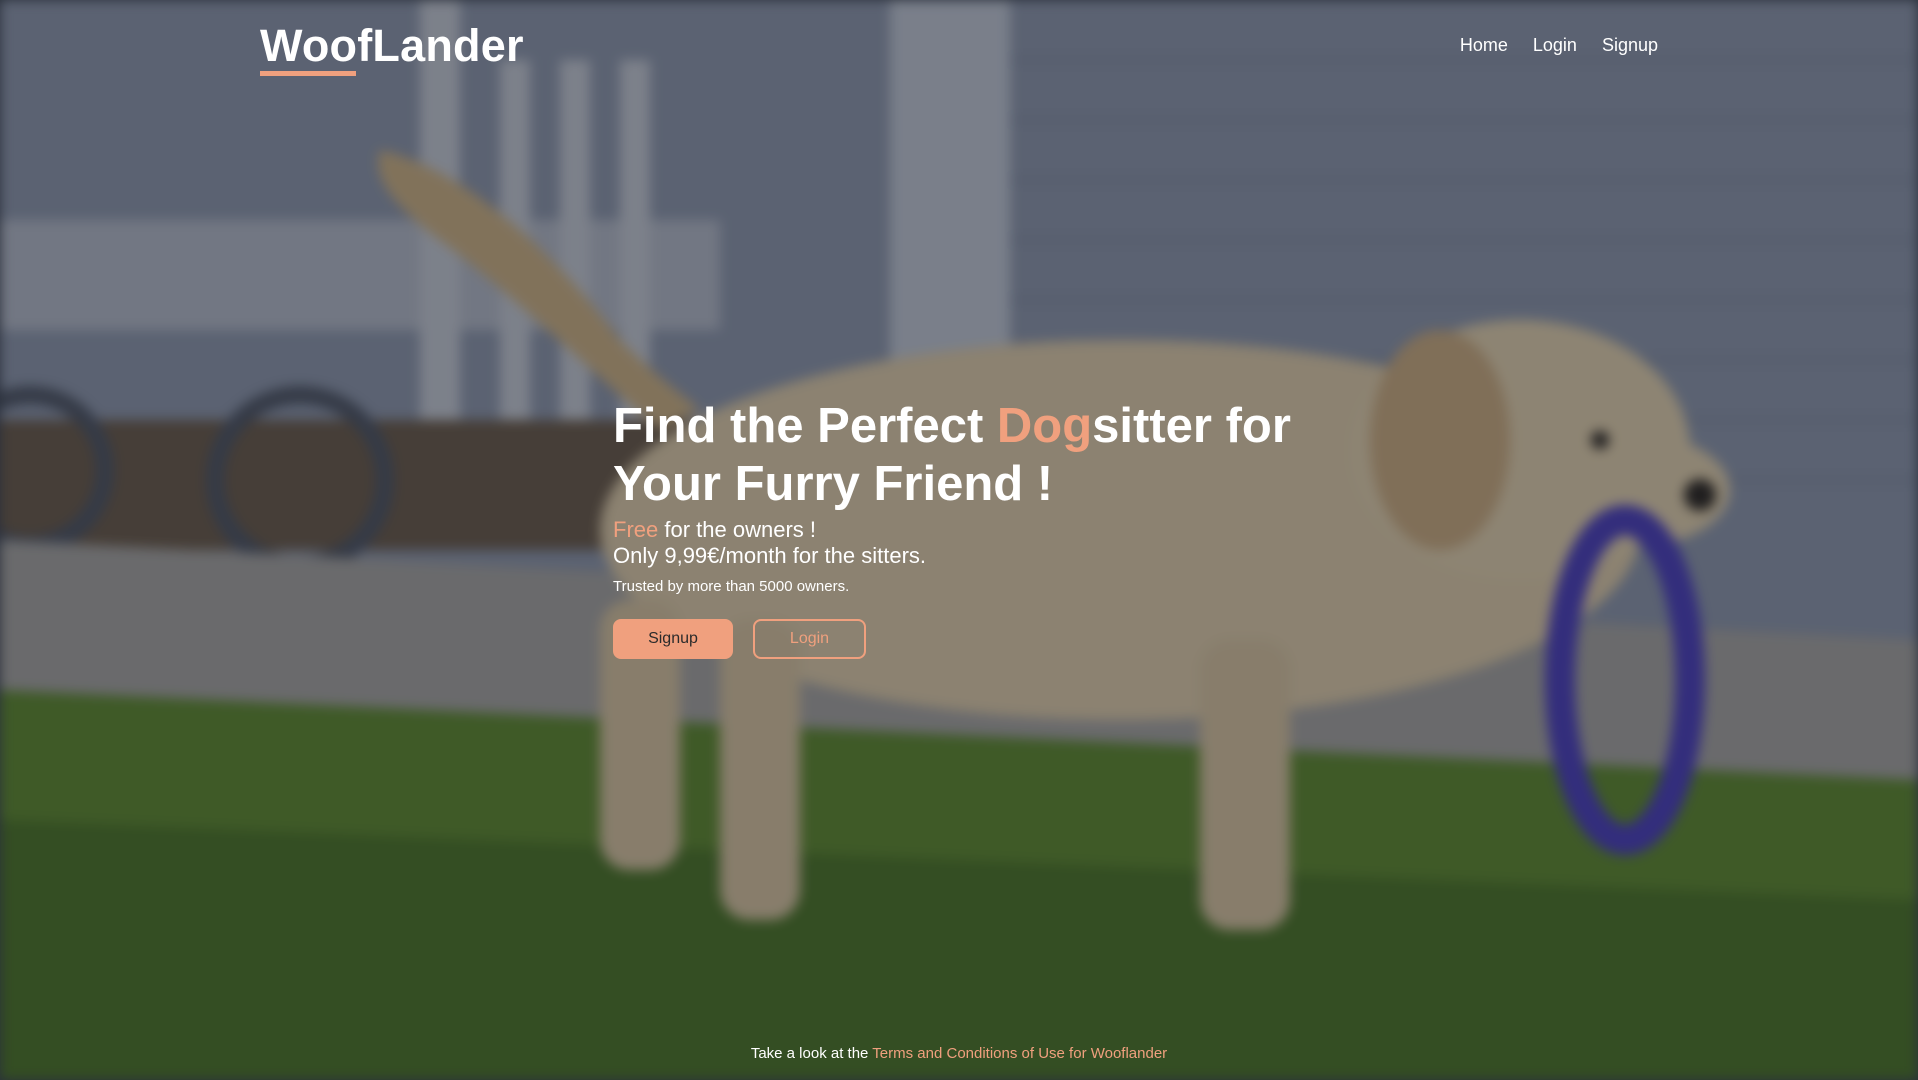 The image size is (1918, 1080). What do you see at coordinates (993, 639) in the screenshot?
I see `hero-actions: Signup Login` at bounding box center [993, 639].